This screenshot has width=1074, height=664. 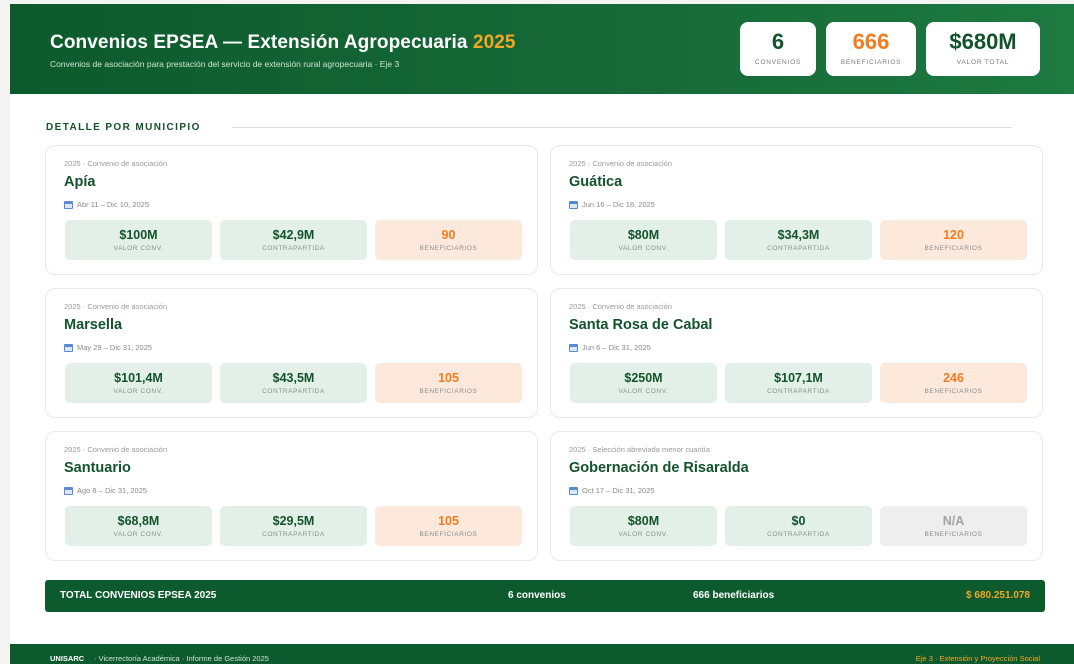 What do you see at coordinates (113, 204) in the screenshot?
I see `card-date-text: Abr 11 – Dic 10, 2025` at bounding box center [113, 204].